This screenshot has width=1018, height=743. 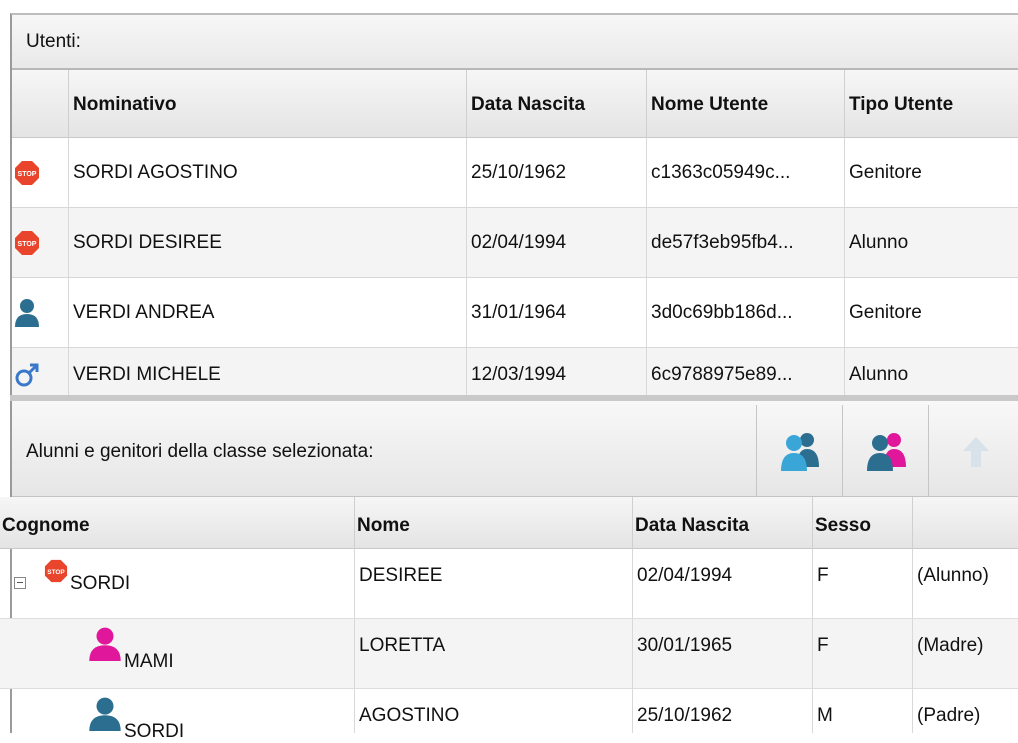 I want to click on collapse-toggle-icon, so click(x=20, y=583).